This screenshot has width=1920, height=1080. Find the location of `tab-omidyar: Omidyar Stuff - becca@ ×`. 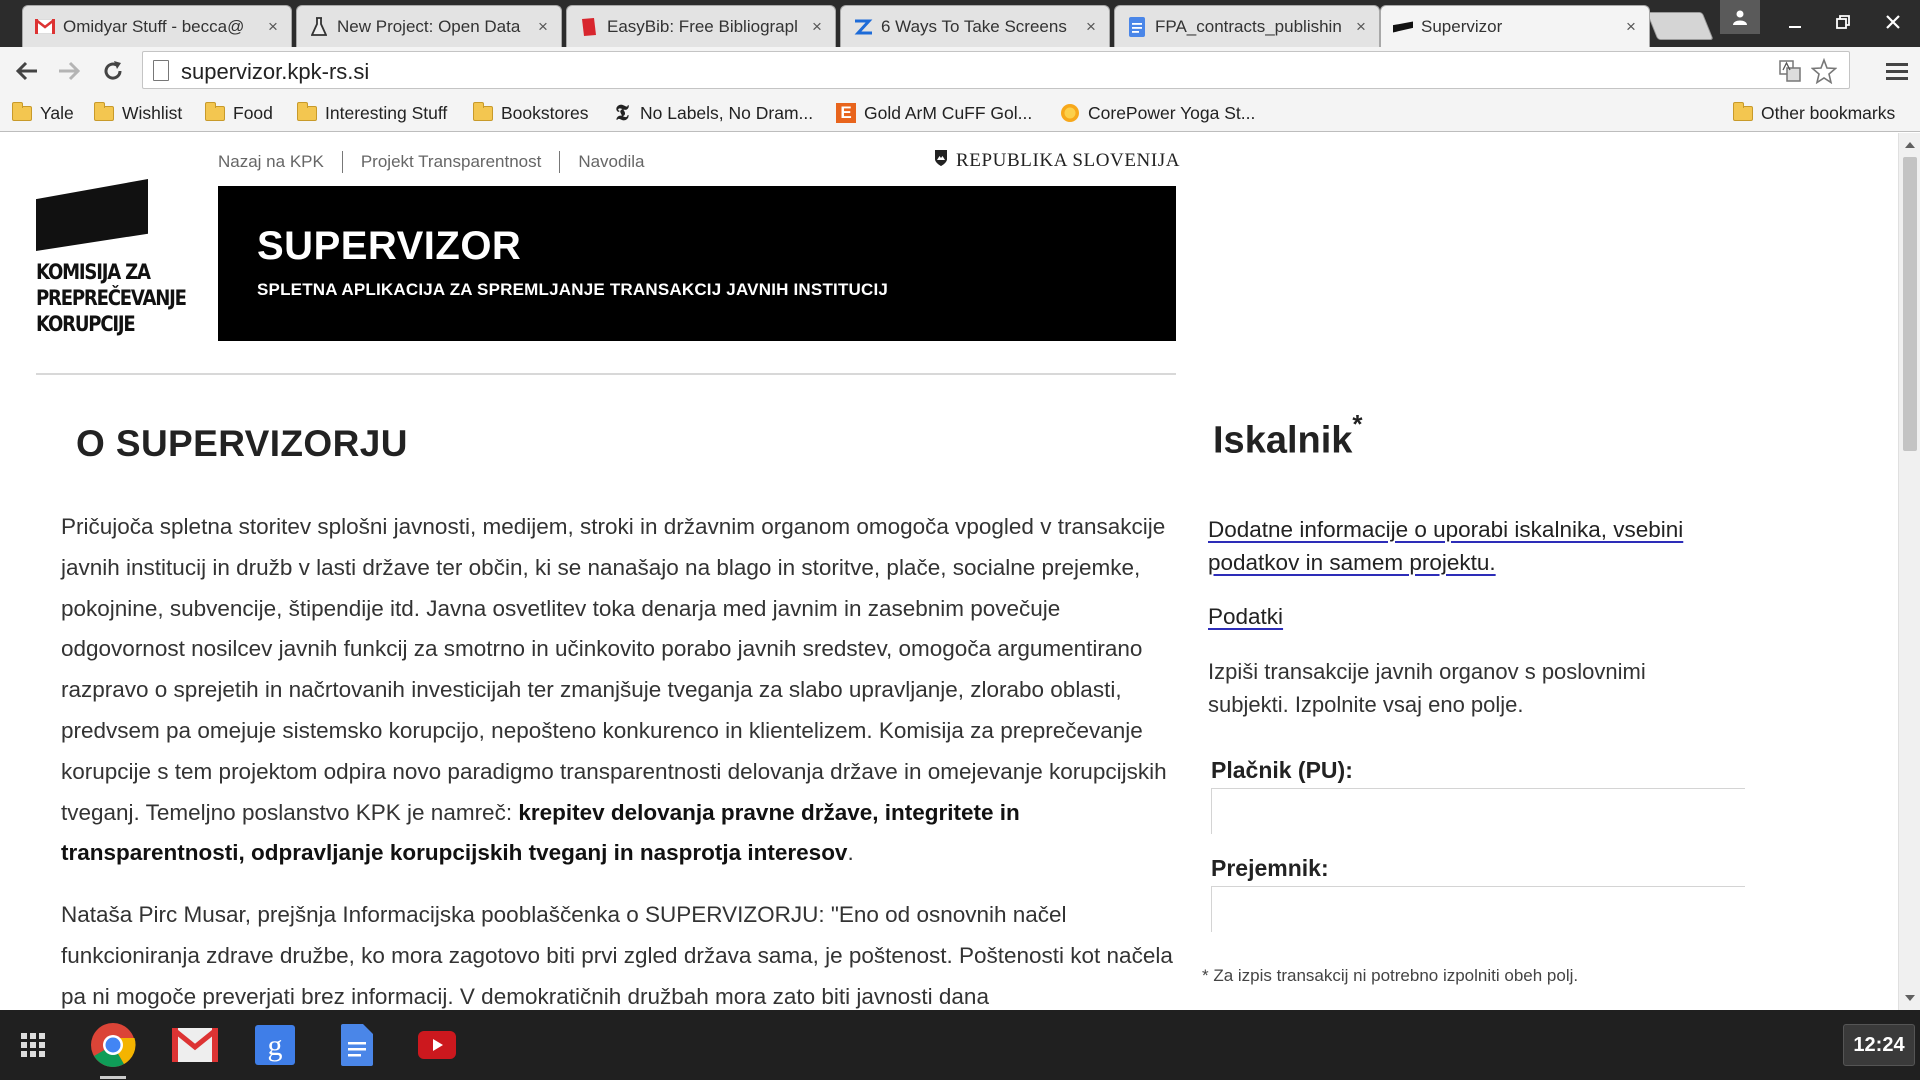

tab-omidyar: Omidyar Stuff - becca@ × is located at coordinates (157, 26).